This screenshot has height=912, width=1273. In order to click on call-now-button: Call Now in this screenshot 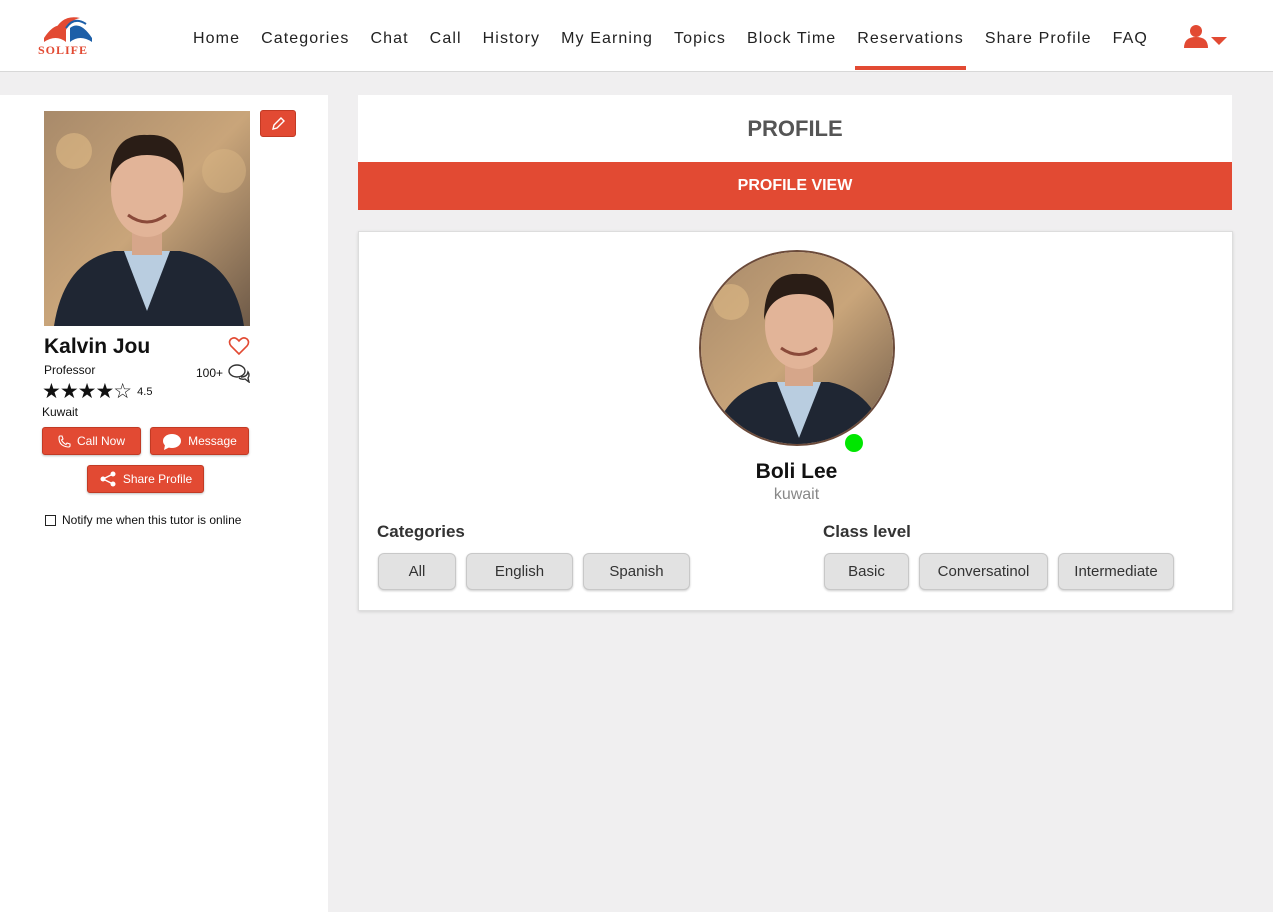, I will do `click(91, 441)`.